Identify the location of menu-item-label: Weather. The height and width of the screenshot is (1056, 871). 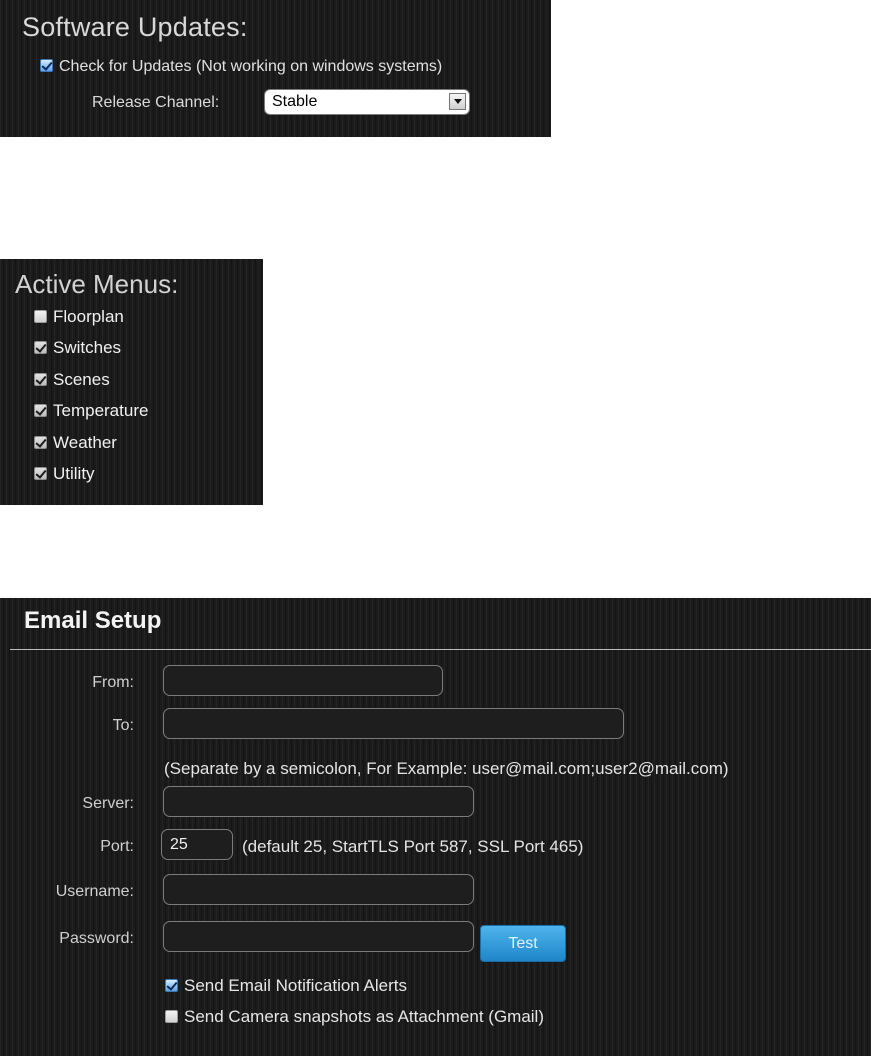
(85, 442).